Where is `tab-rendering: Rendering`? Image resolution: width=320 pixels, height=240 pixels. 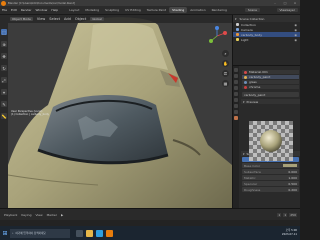
tab-rendering: Rendering is located at coordinates (219, 10).